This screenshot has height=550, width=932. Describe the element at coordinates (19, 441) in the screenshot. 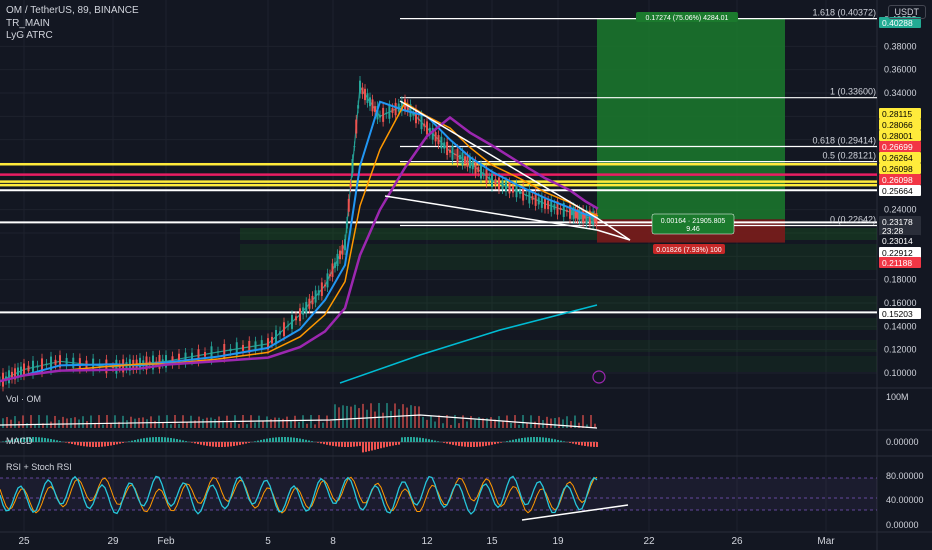

I see `macd-pane-title: MACD` at that location.